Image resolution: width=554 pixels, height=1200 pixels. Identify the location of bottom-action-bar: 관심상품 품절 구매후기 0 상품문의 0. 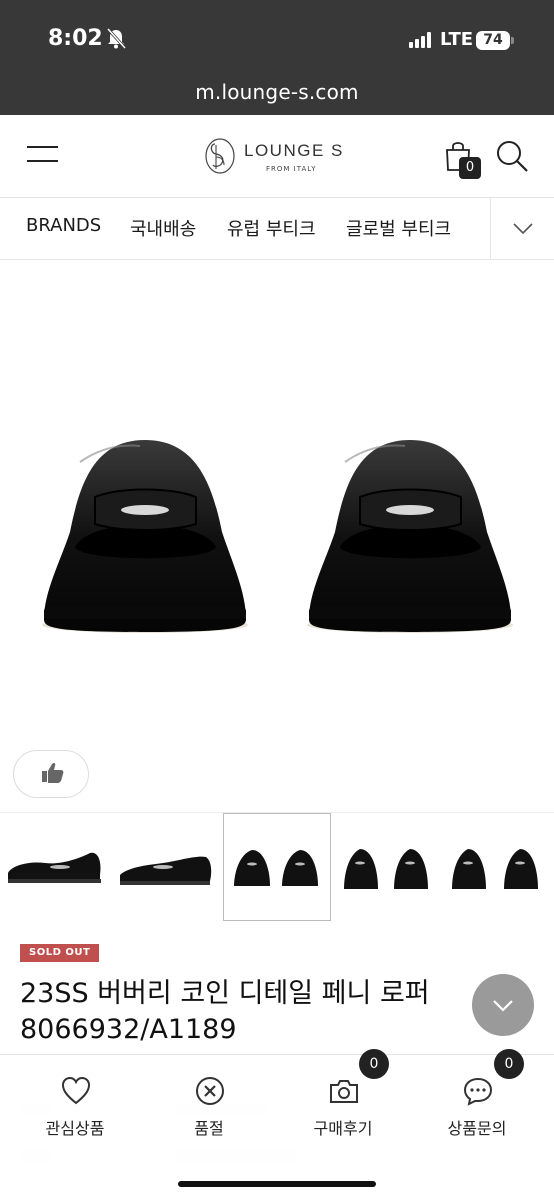
(277, 1124).